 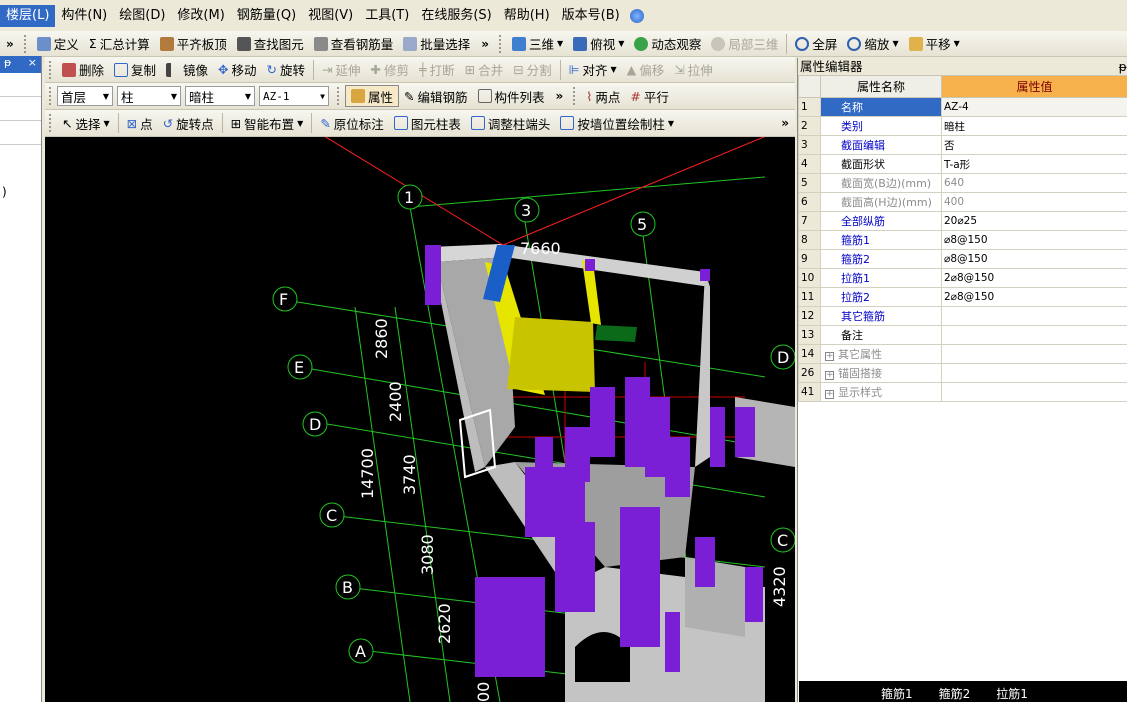 I want to click on align-slab-top-button: 平齐板顶, so click(x=193, y=44).